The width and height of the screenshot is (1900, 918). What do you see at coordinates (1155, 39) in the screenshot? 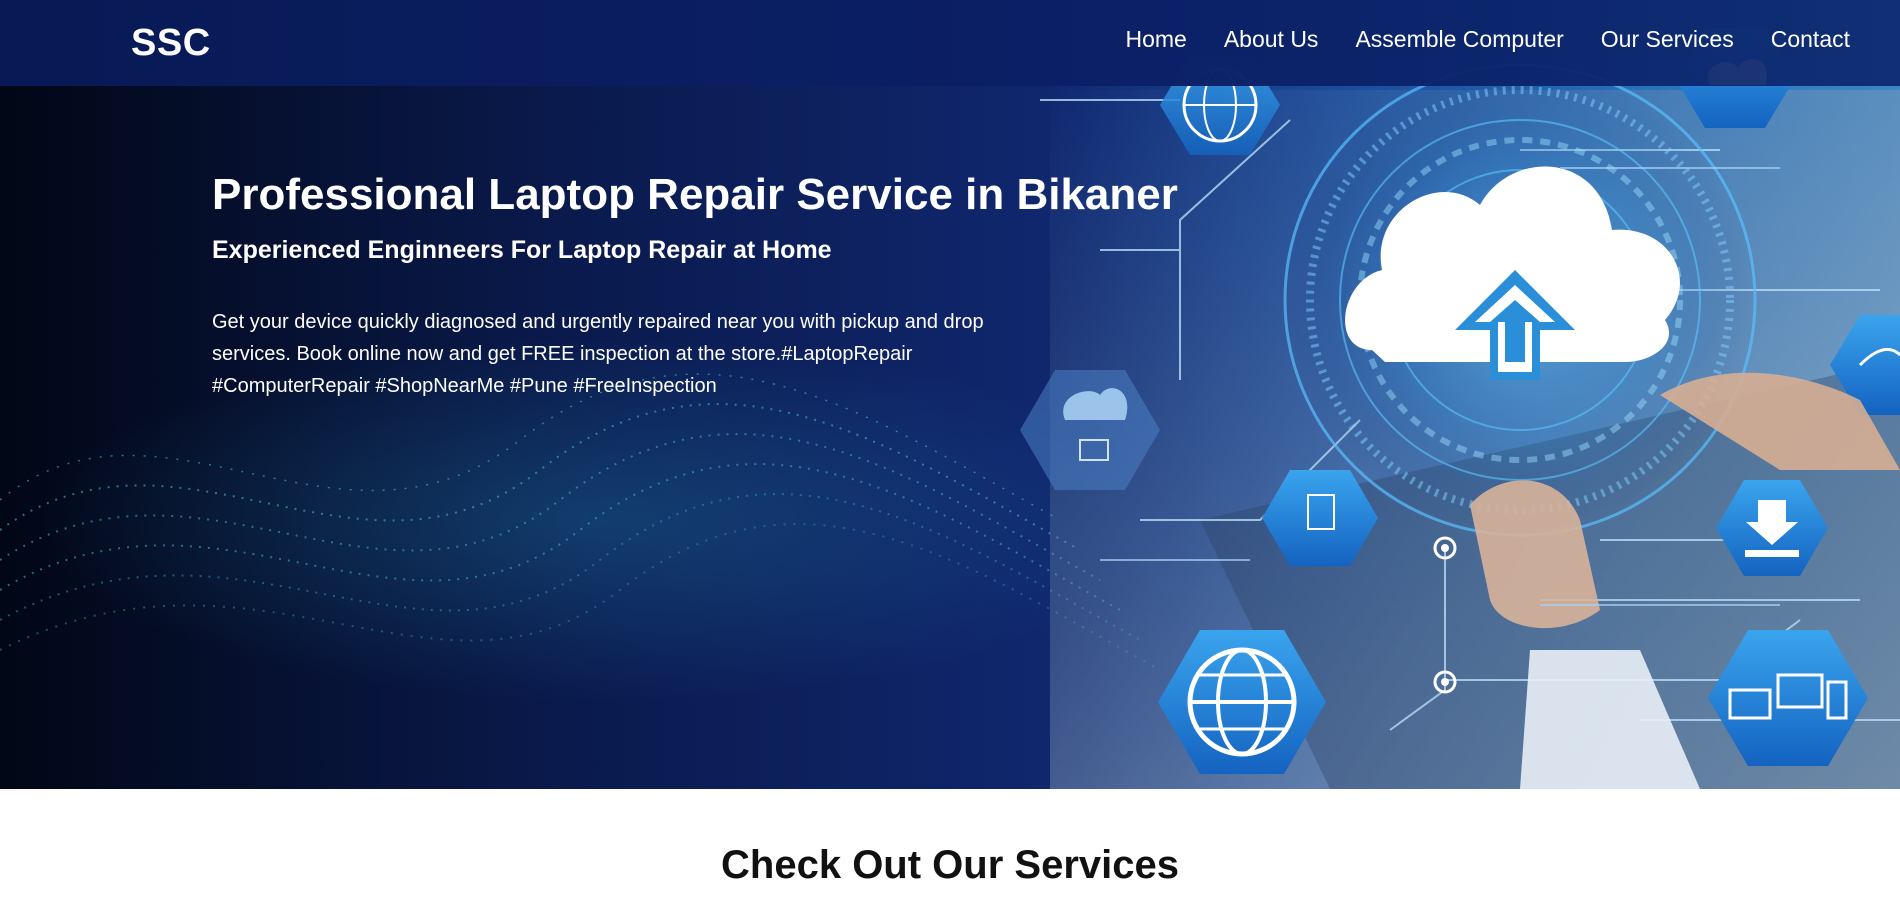
I see `nav-home: Home` at bounding box center [1155, 39].